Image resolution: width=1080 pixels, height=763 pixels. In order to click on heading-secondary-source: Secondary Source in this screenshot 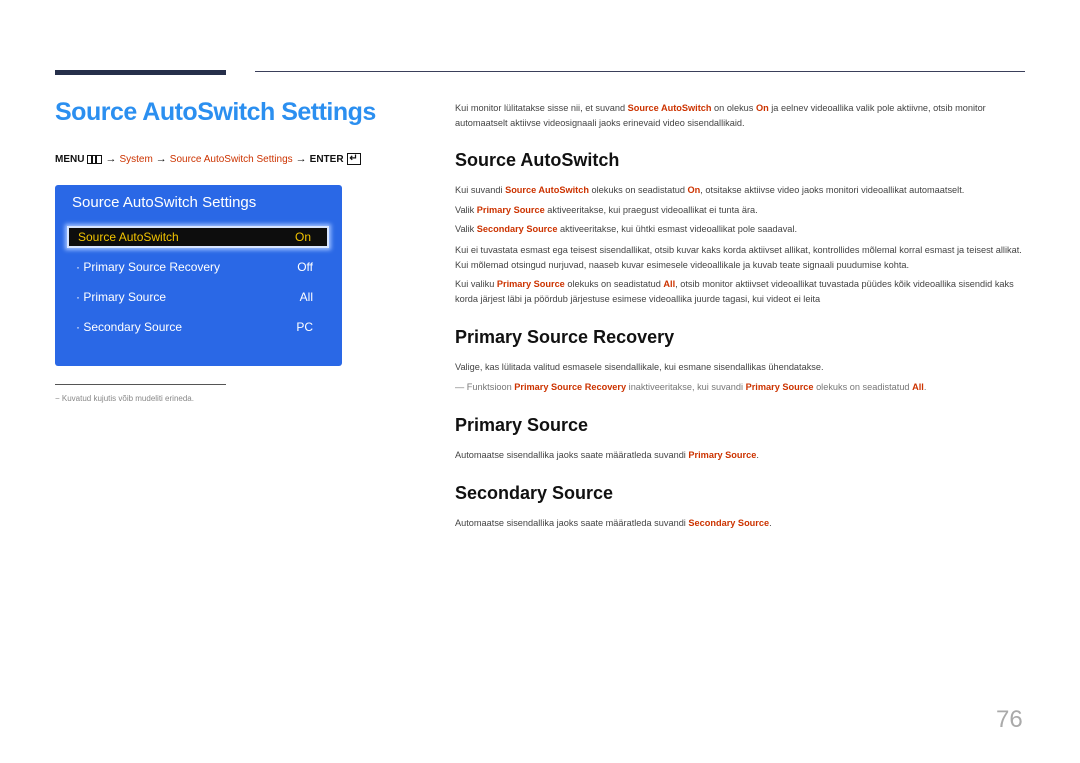, I will do `click(534, 493)`.